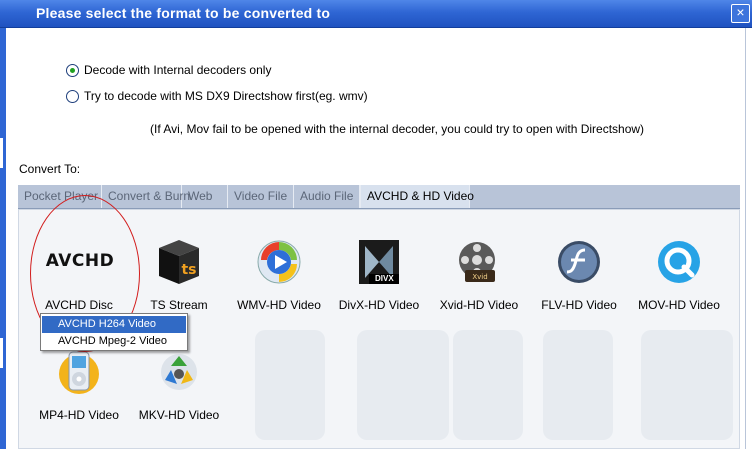 The height and width of the screenshot is (449, 752). Describe the element at coordinates (379, 262) in the screenshot. I see `divx-icon: DIVX` at that location.